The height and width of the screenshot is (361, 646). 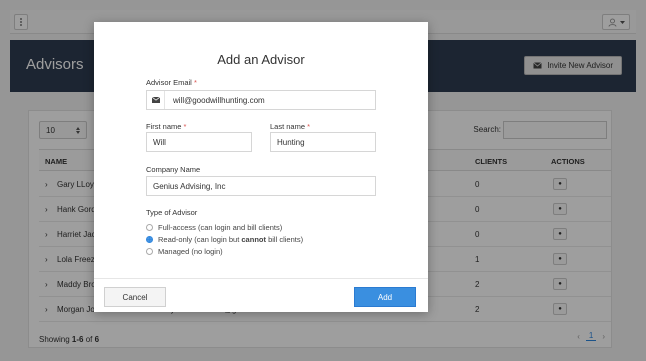 I want to click on company-field: Genius Advising, Inc, so click(x=261, y=186).